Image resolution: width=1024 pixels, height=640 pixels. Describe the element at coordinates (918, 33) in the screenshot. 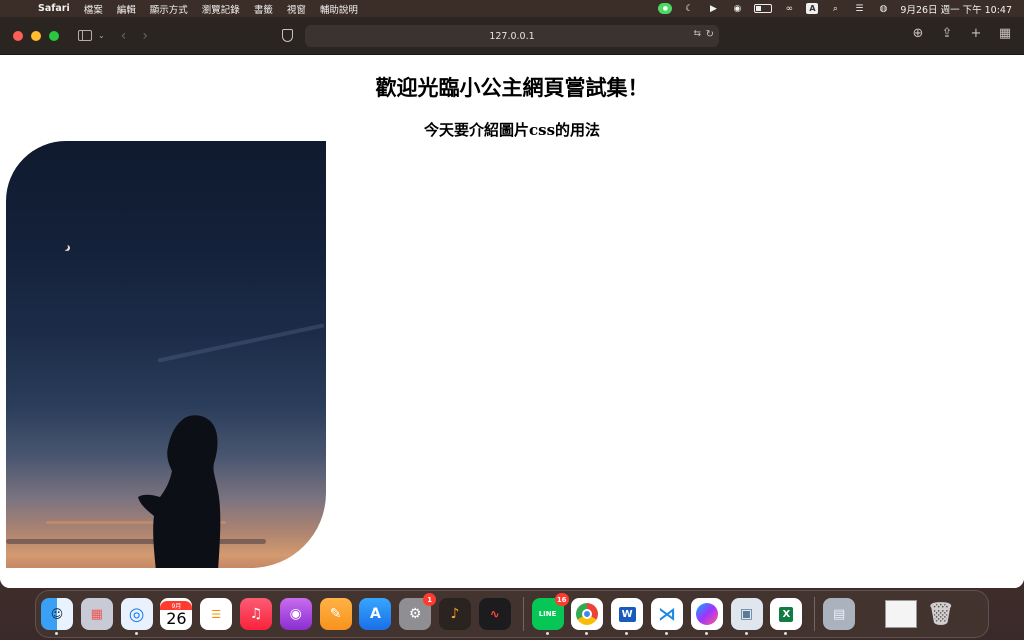

I see `downloads-icon: ⊕` at that location.